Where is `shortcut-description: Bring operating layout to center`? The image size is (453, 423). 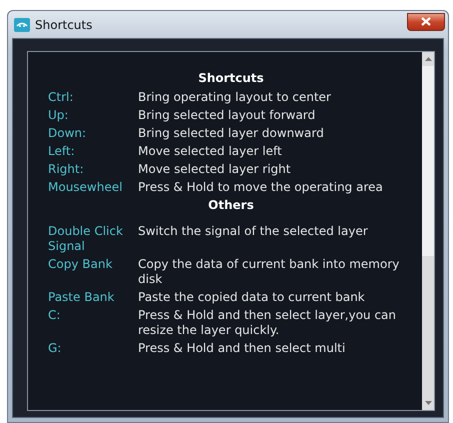
shortcut-description: Bring operating layout to center is located at coordinates (235, 97).